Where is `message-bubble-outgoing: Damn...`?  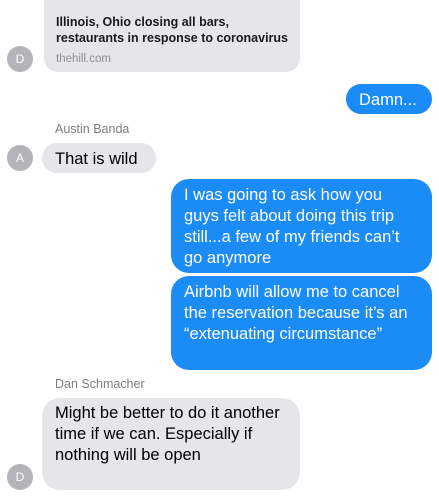 message-bubble-outgoing: Damn... is located at coordinates (389, 99).